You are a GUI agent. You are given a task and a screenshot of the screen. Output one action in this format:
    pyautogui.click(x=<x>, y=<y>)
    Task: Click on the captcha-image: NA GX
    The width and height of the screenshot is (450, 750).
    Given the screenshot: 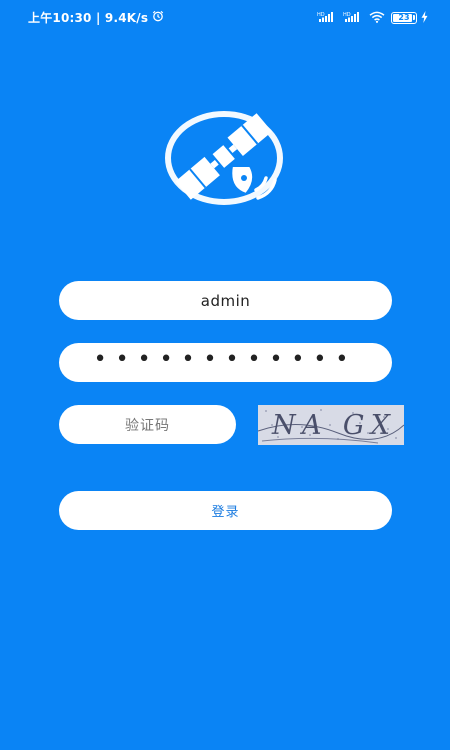 What is the action you would take?
    pyautogui.click(x=331, y=425)
    